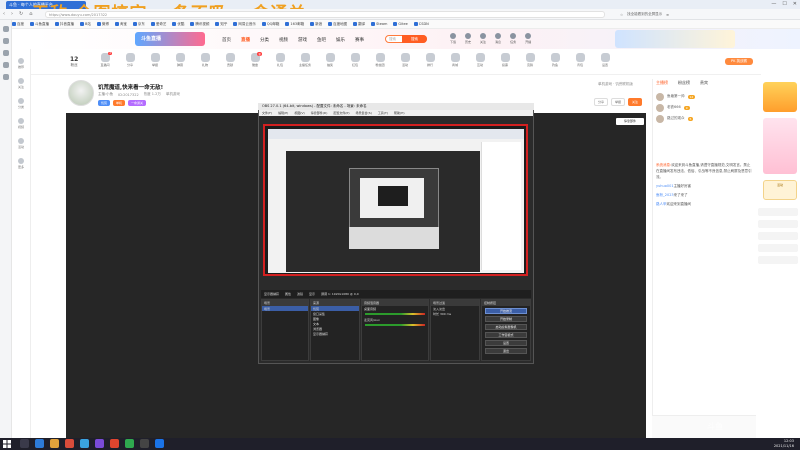 The width and height of the screenshot is (800, 450). I want to click on bookmark-item: 爱奇艺, so click(158, 24).